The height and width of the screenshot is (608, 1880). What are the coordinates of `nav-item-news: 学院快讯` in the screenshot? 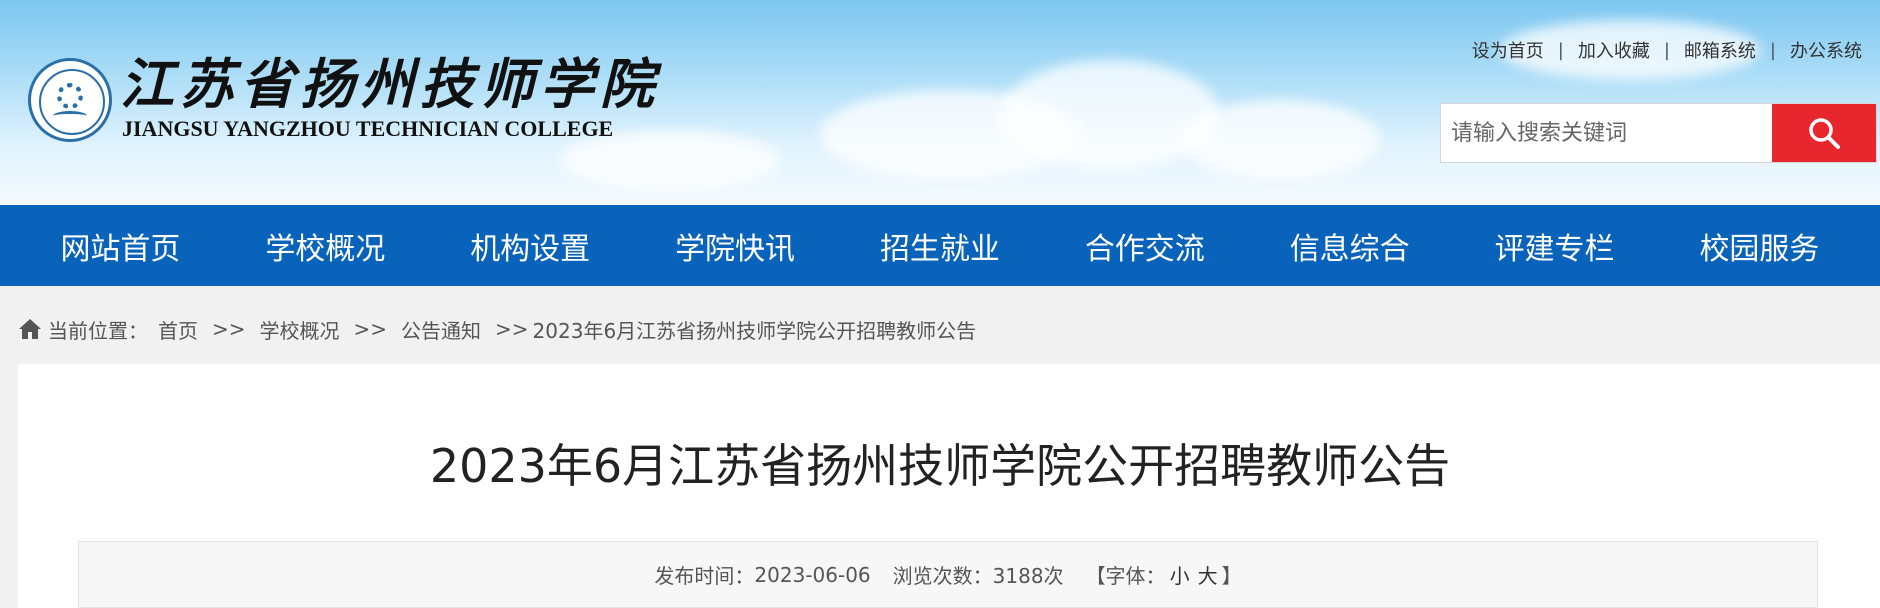 It's located at (735, 246).